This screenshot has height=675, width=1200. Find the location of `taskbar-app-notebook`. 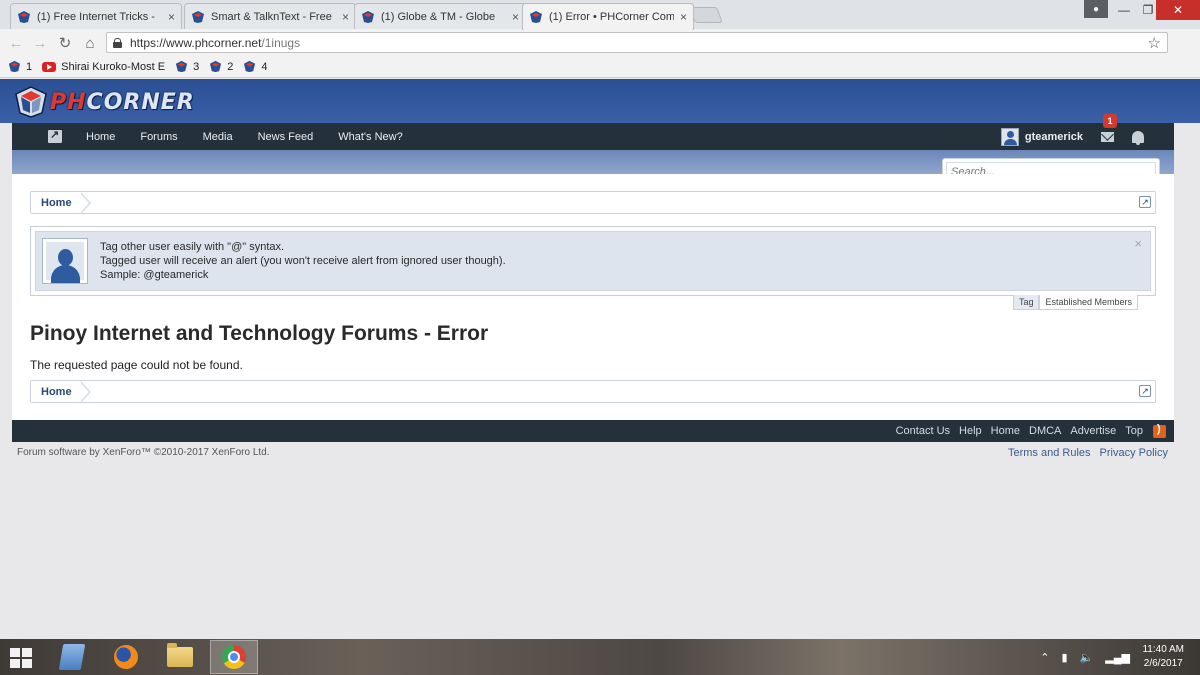

taskbar-app-notebook is located at coordinates (72, 657).